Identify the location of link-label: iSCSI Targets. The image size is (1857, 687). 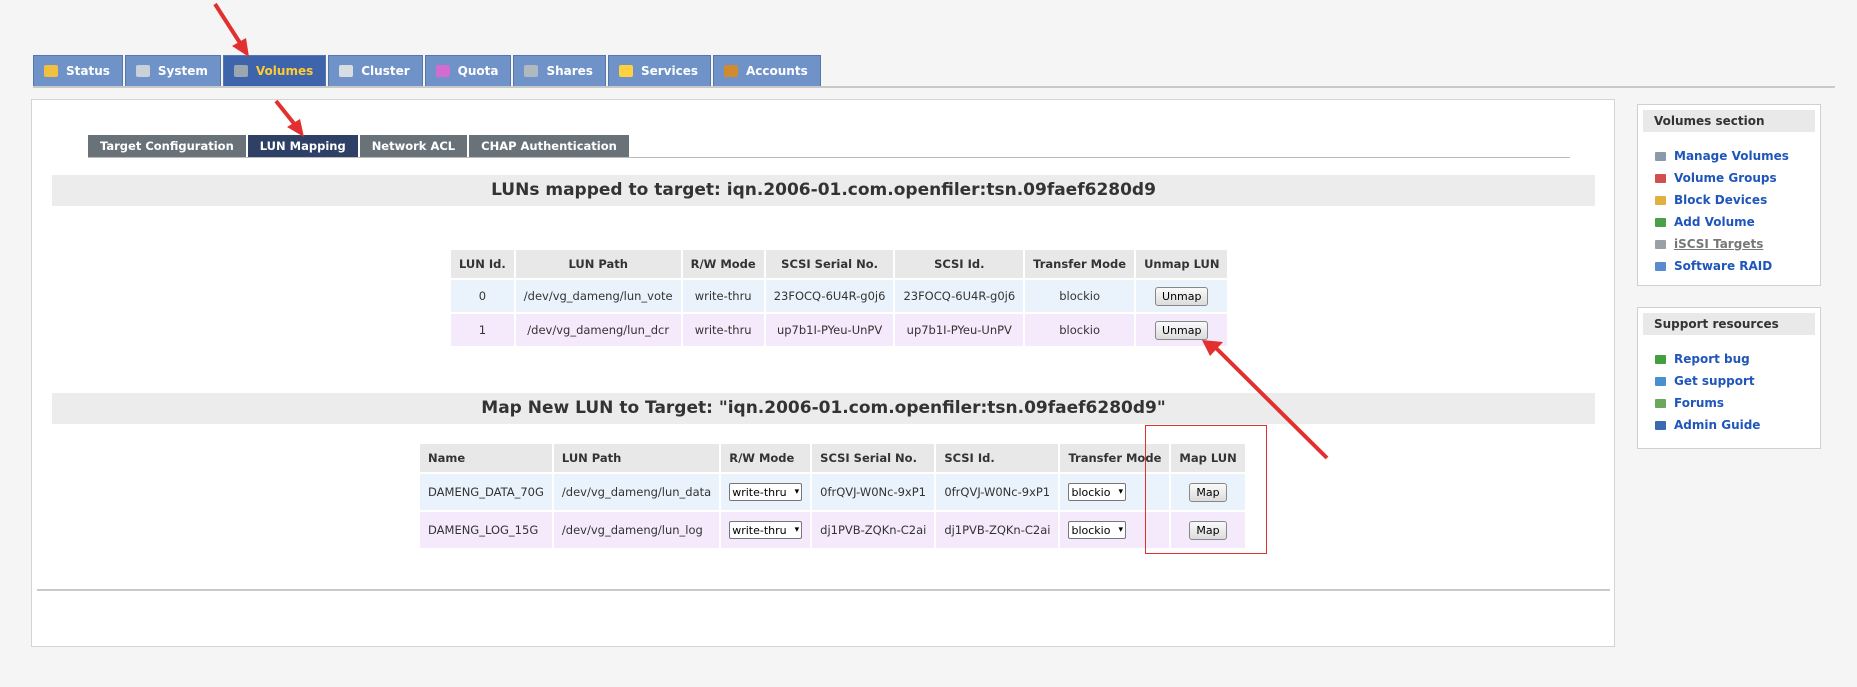
(1719, 244).